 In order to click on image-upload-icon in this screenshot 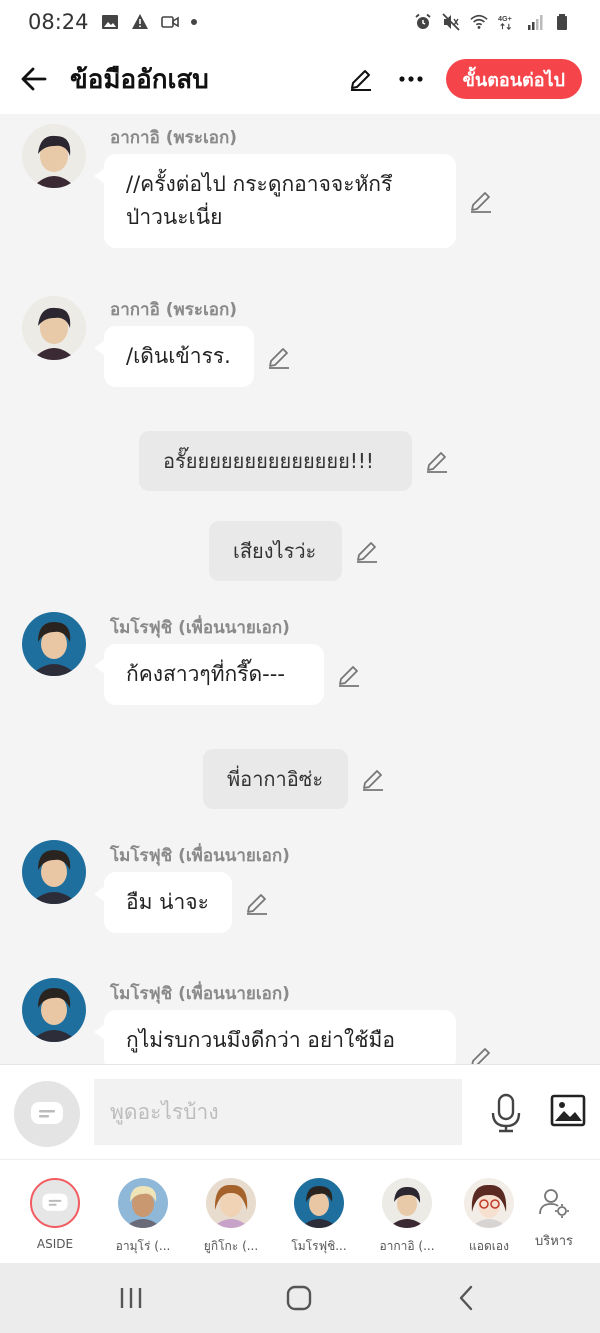, I will do `click(568, 1111)`.